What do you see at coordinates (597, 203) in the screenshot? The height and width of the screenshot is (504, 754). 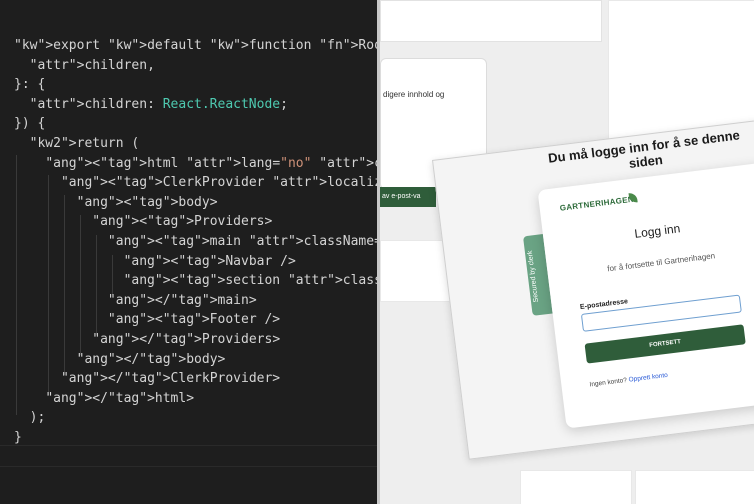 I see `gartnerihagen-logo: GARTNERIHAGEN` at bounding box center [597, 203].